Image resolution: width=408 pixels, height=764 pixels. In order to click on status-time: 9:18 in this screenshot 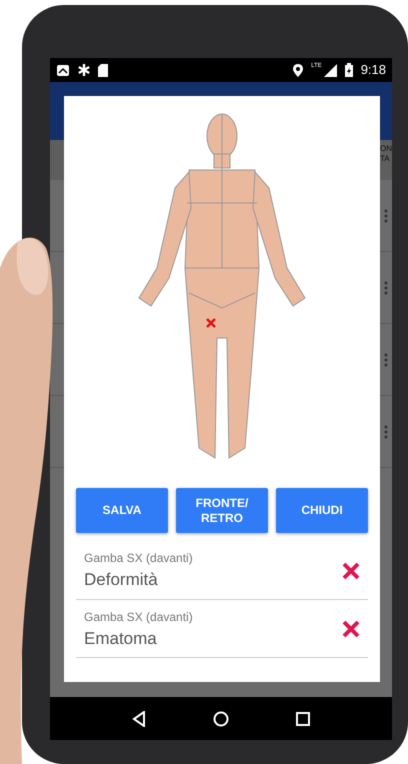, I will do `click(373, 70)`.